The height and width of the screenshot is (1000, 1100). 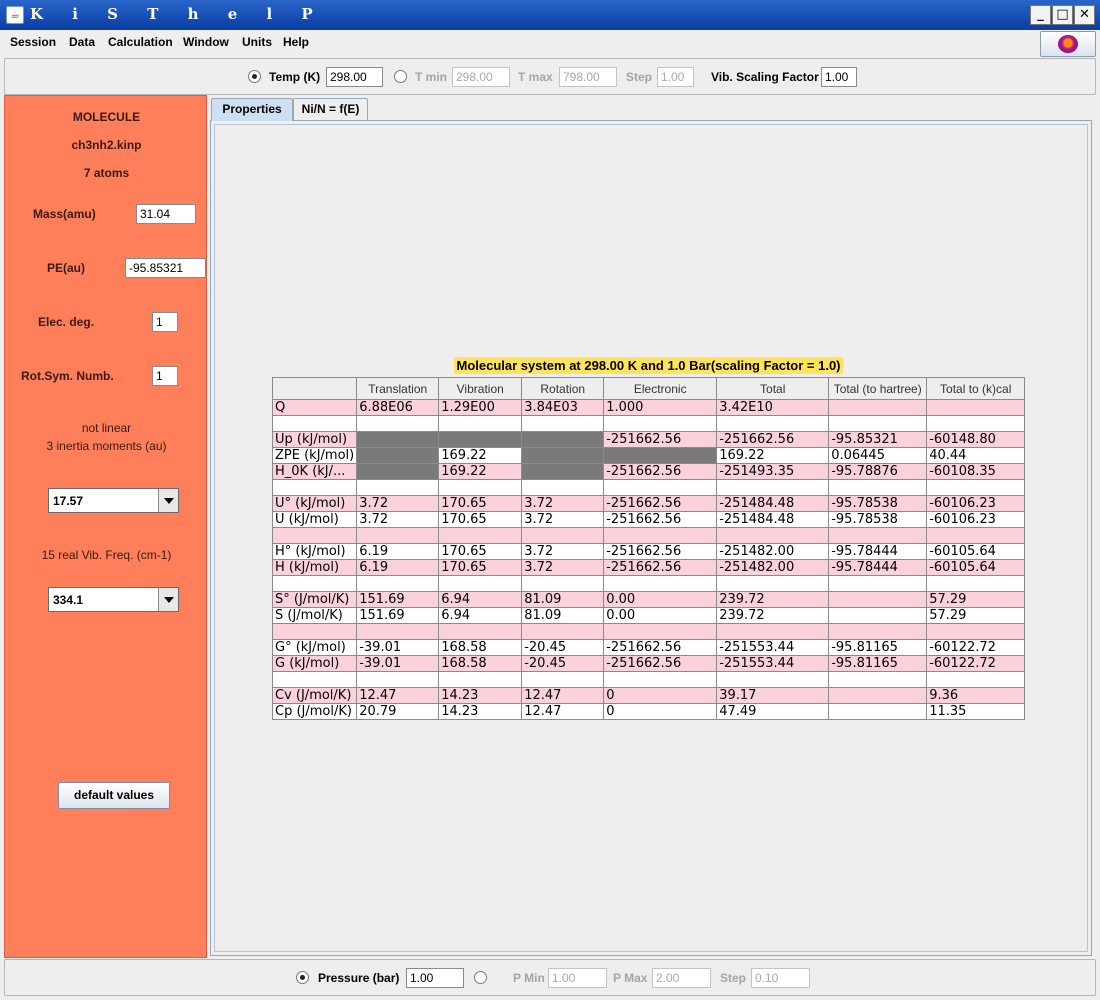 I want to click on vib-scaling-field: 1.00, so click(x=839, y=77).